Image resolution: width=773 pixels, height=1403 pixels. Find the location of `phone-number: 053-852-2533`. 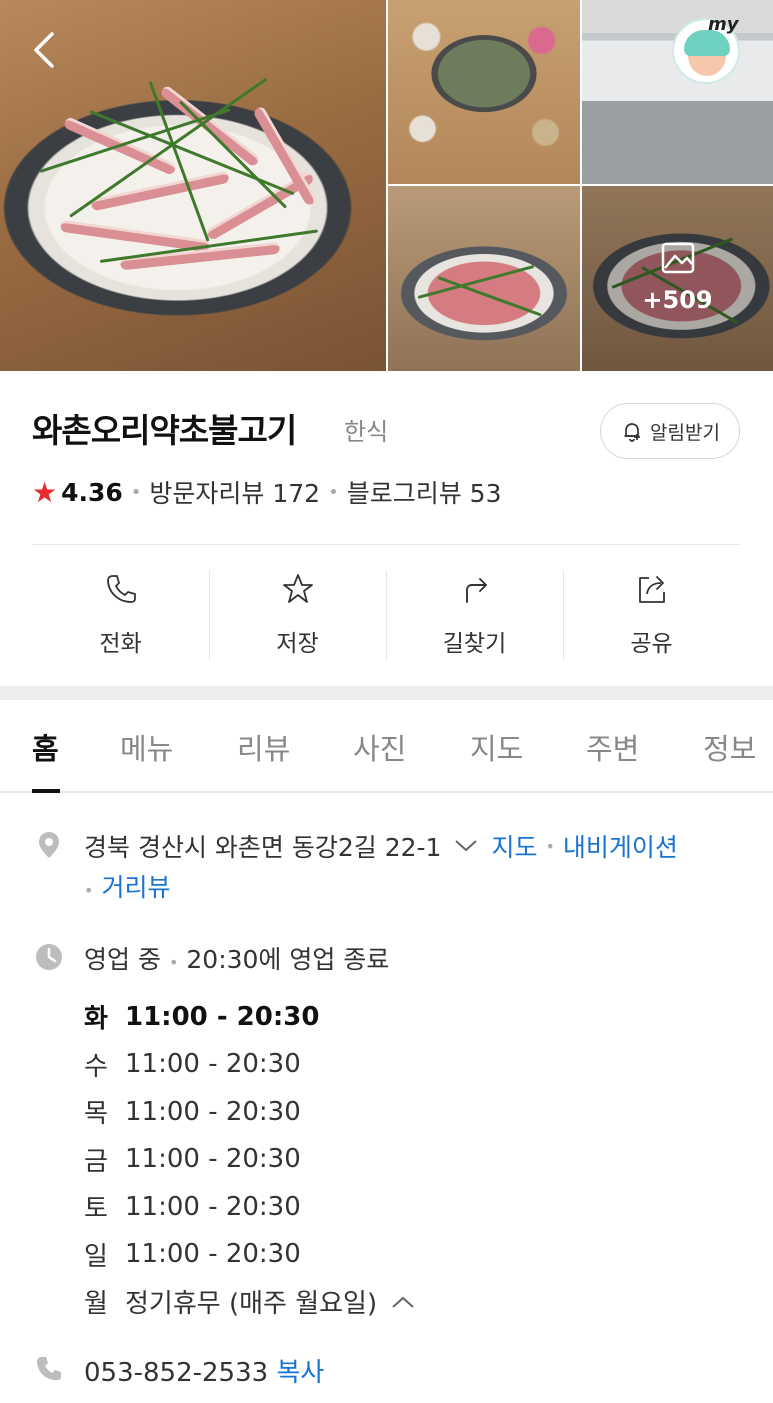

phone-number: 053-852-2533 is located at coordinates (176, 1373).